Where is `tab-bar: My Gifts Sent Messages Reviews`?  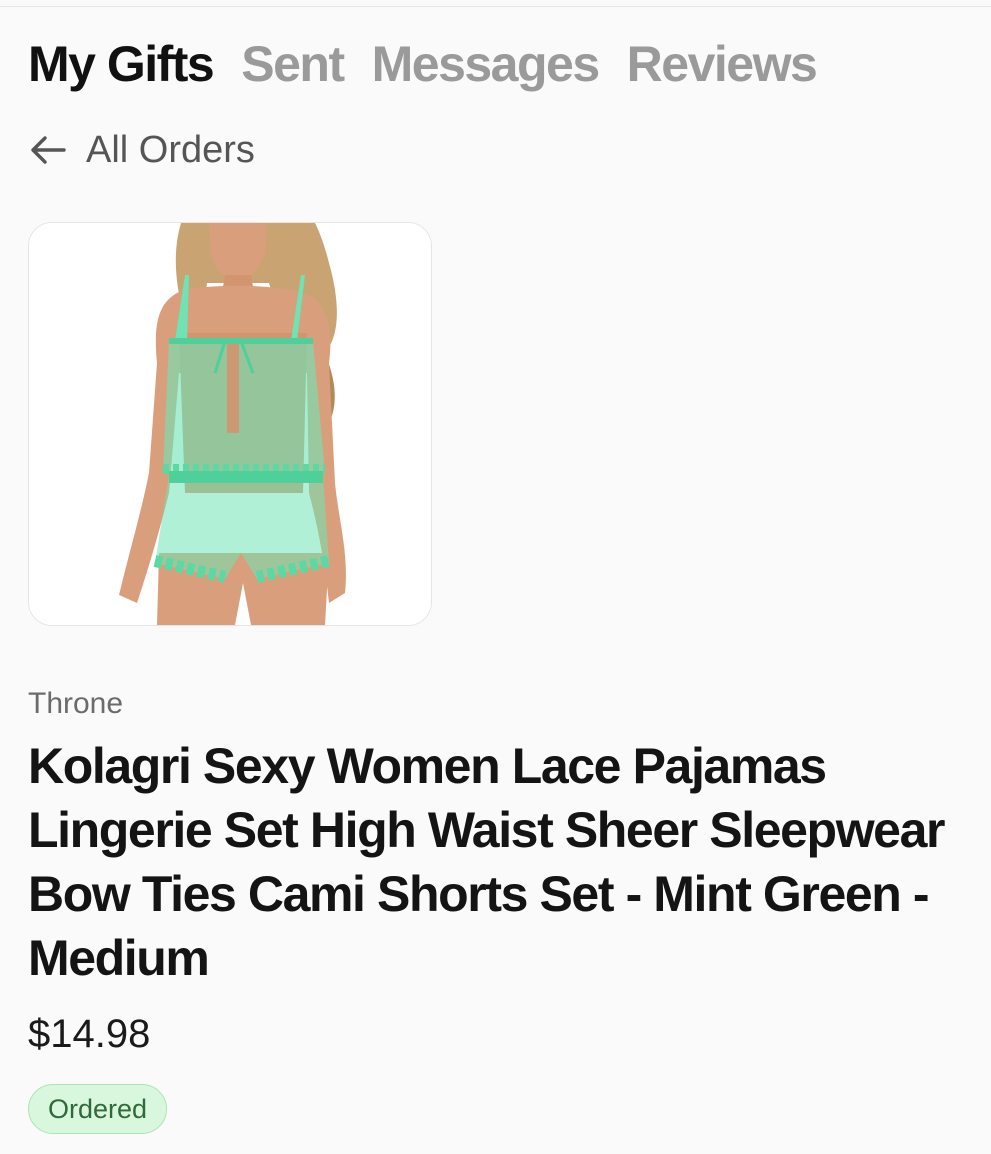 tab-bar: My Gifts Sent Messages Reviews is located at coordinates (423, 64).